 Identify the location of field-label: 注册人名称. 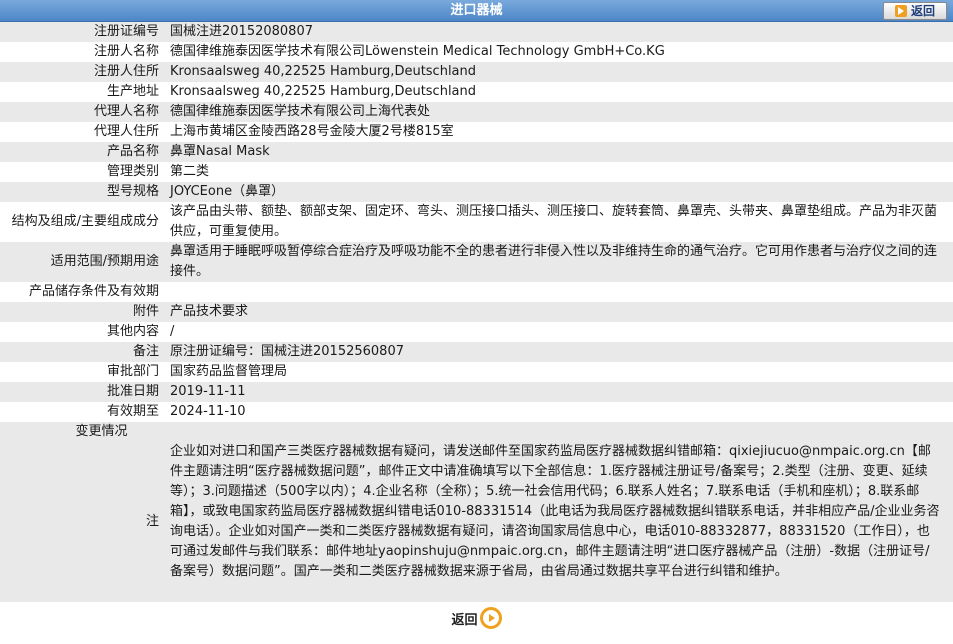
(82, 52).